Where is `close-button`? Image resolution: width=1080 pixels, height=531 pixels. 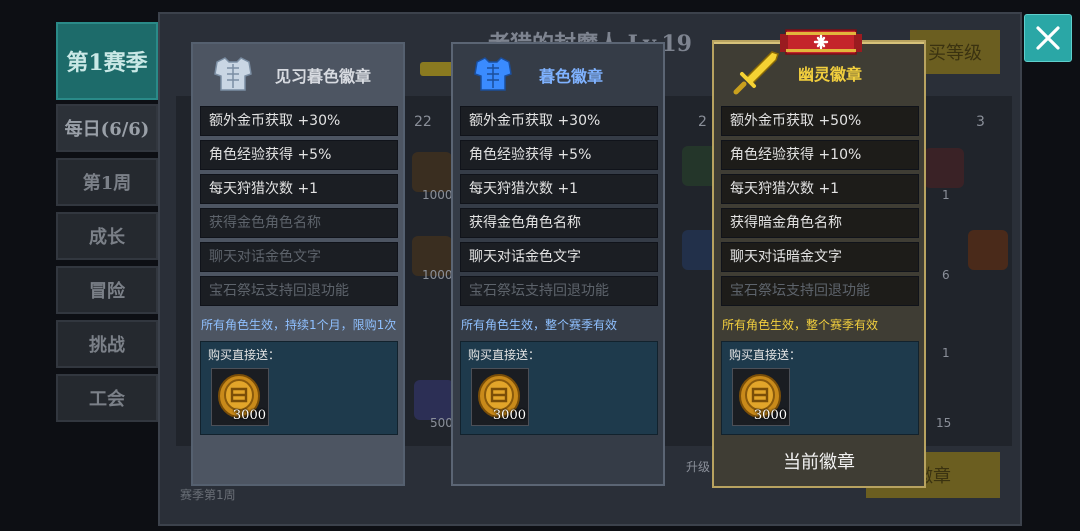 close-button is located at coordinates (1048, 38).